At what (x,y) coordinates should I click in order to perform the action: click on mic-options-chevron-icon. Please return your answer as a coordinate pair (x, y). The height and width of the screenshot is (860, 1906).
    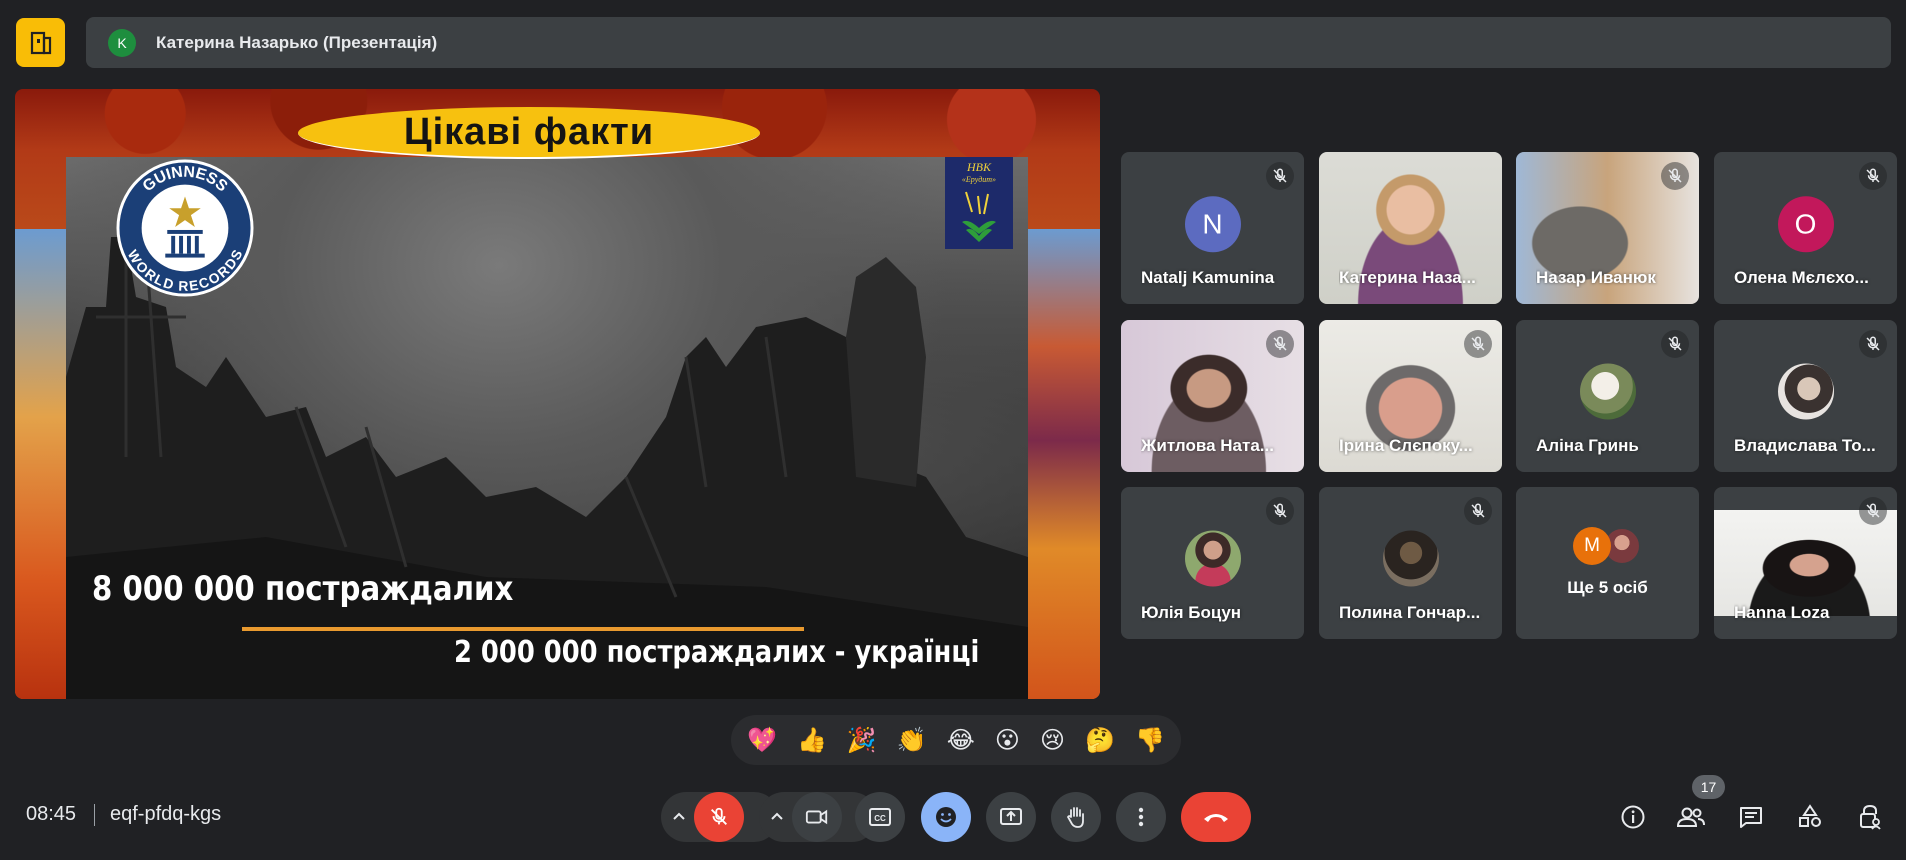
    Looking at the image, I should click on (679, 817).